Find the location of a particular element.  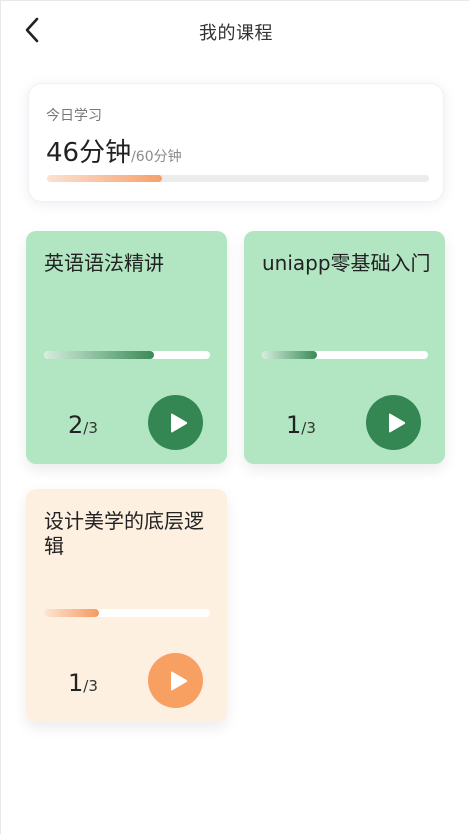

header-bar: 我的课程 is located at coordinates (235, 31).